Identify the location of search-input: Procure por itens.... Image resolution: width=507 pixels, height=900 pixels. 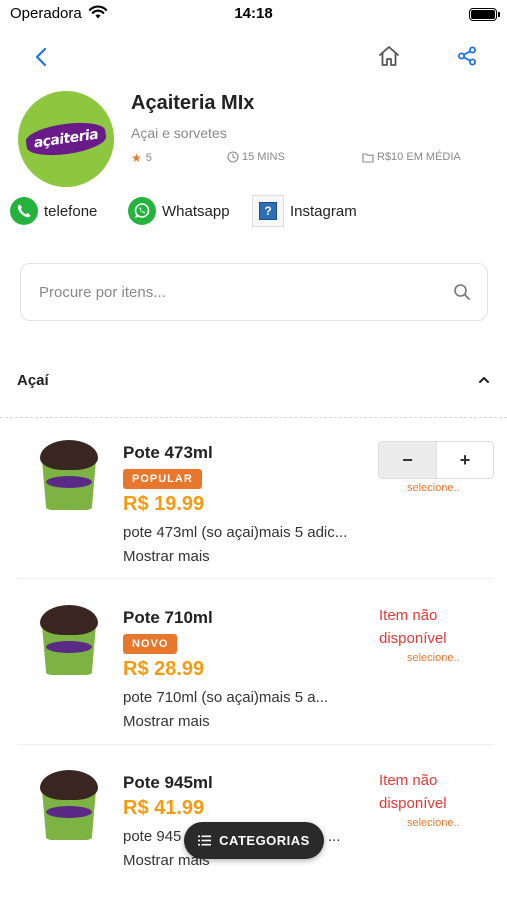
(254, 292).